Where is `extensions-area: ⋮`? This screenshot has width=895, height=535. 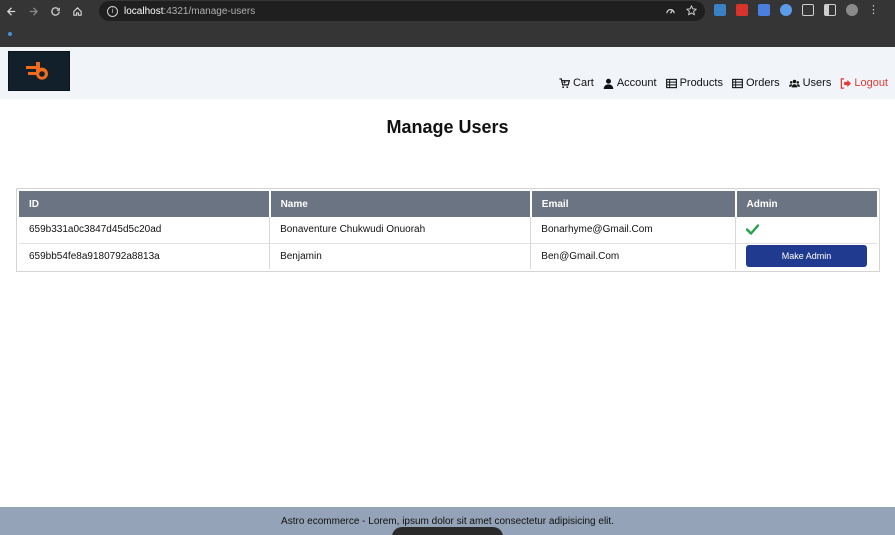
extensions-area: ⋮ is located at coordinates (796, 10).